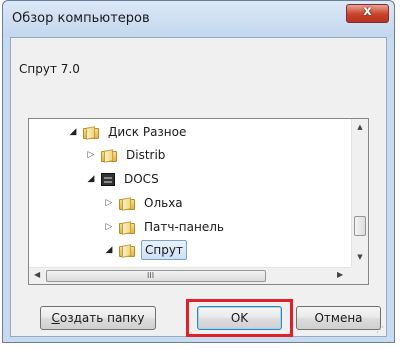 This screenshot has width=400, height=349. Describe the element at coordinates (380, 329) in the screenshot. I see `resize-grip-icon: ⋰` at that location.